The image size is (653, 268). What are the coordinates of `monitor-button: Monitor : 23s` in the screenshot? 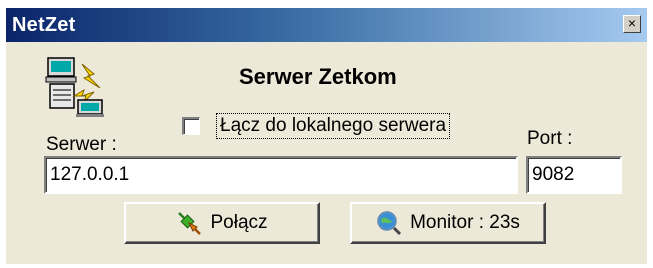 It's located at (448, 223).